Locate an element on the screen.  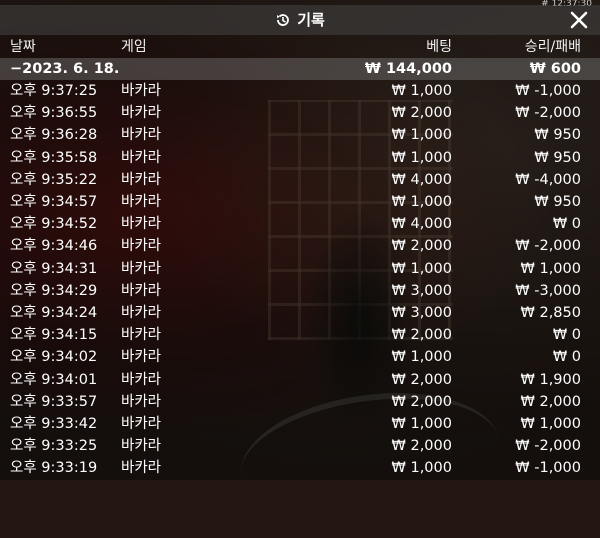
history-row: 오후 9:34:02 바카라 ₩ 1,000 ₩ 0 is located at coordinates (300, 357).